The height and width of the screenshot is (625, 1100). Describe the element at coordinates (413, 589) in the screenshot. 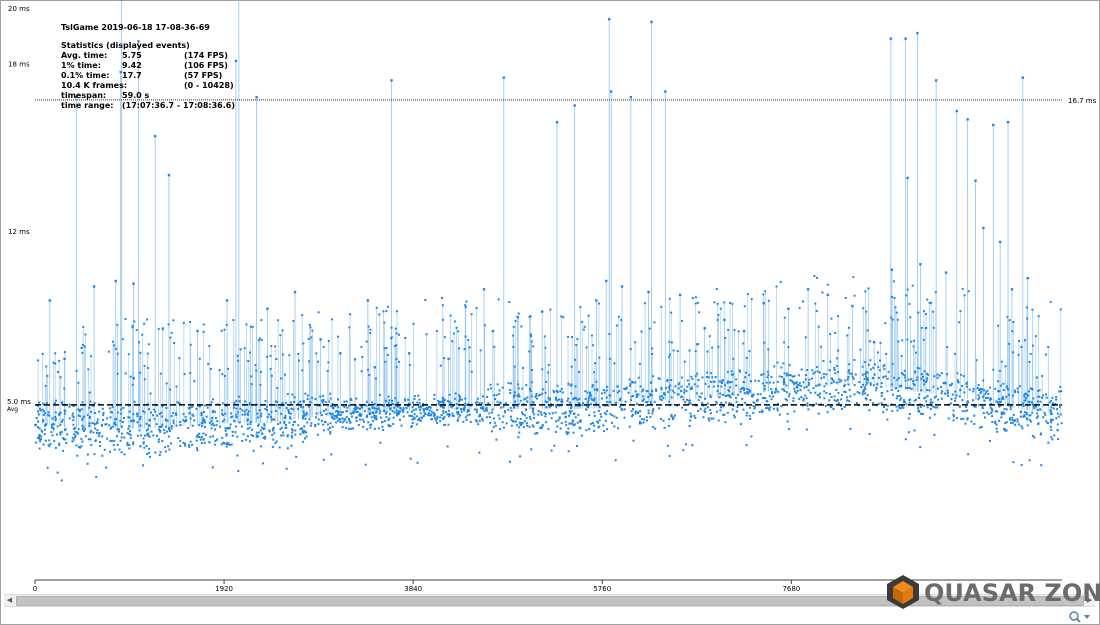

I see `x-tick-label: 3840` at that location.